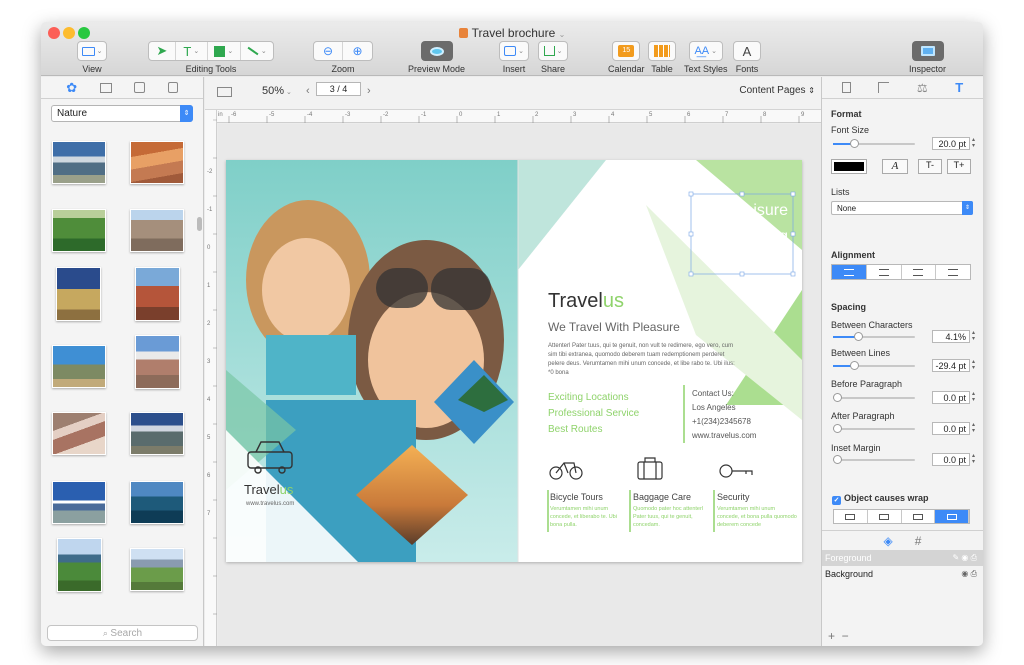 The width and height of the screenshot is (1024, 665). I want to click on page-field: 3 / 4, so click(338, 89).